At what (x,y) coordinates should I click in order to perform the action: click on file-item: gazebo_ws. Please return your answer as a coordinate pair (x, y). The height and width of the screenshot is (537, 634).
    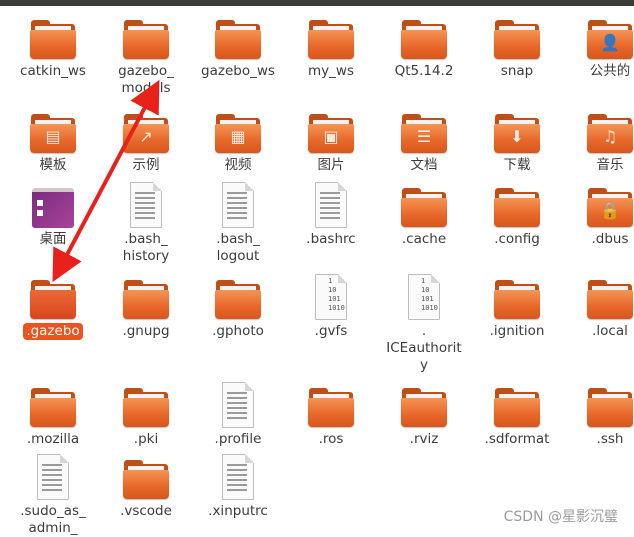
    Looking at the image, I should click on (238, 49).